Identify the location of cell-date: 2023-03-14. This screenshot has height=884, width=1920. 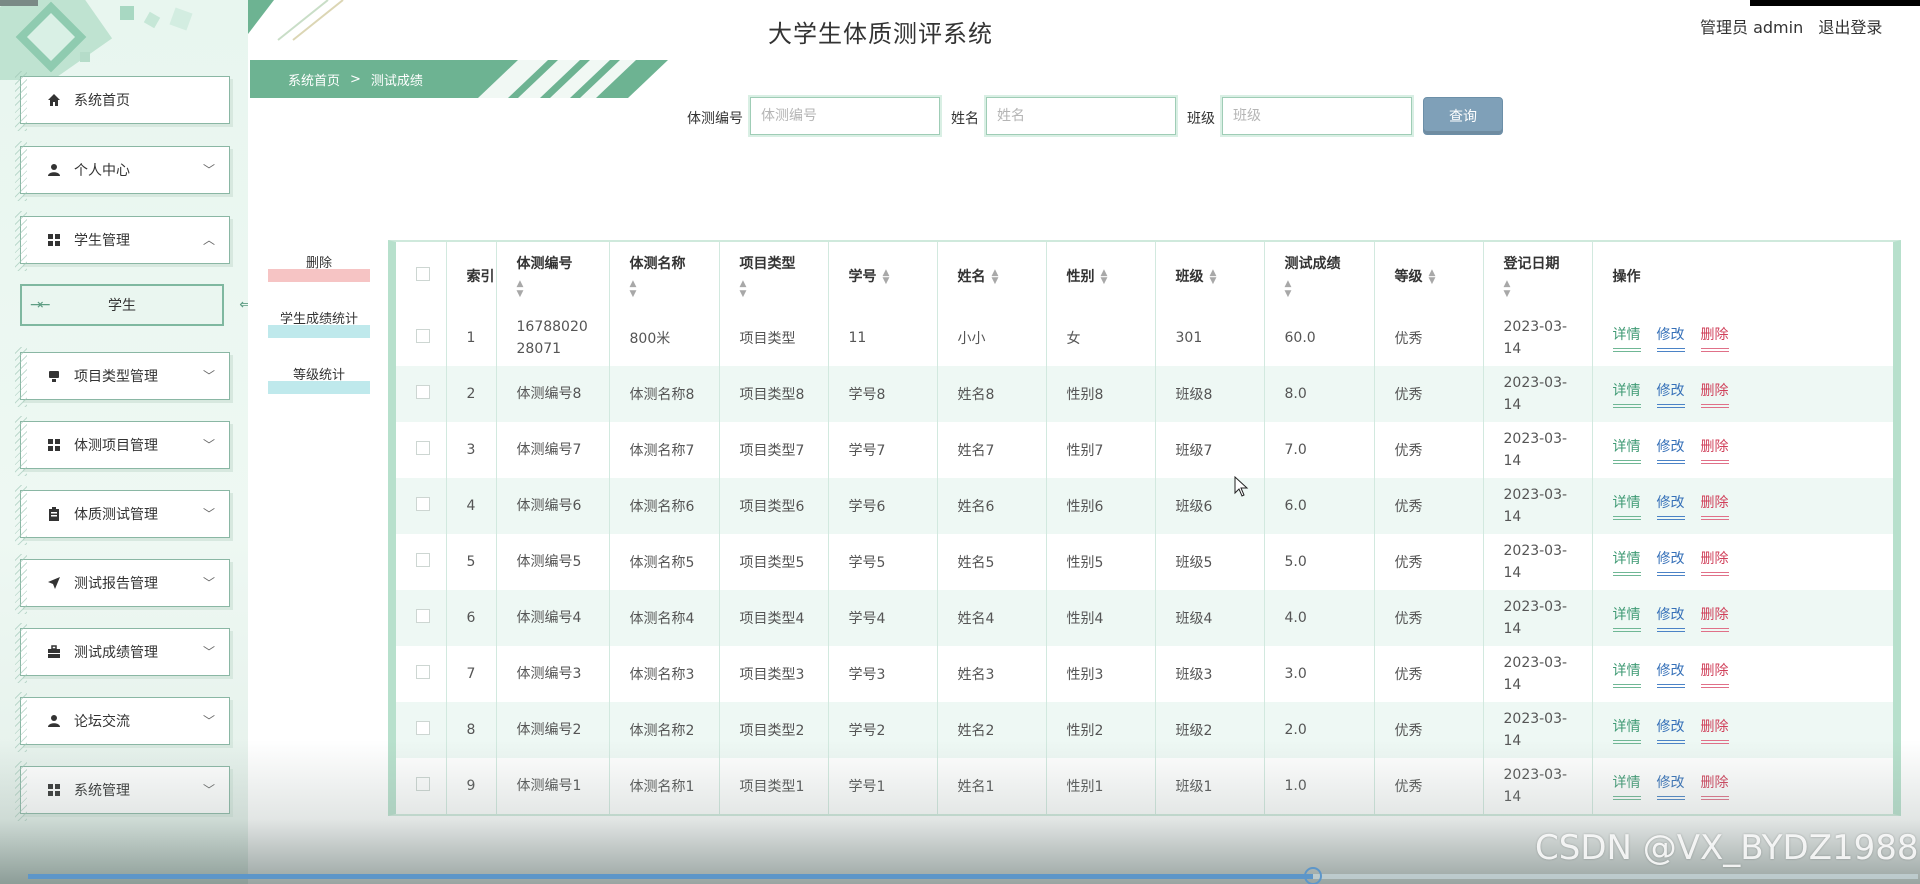
(1538, 786).